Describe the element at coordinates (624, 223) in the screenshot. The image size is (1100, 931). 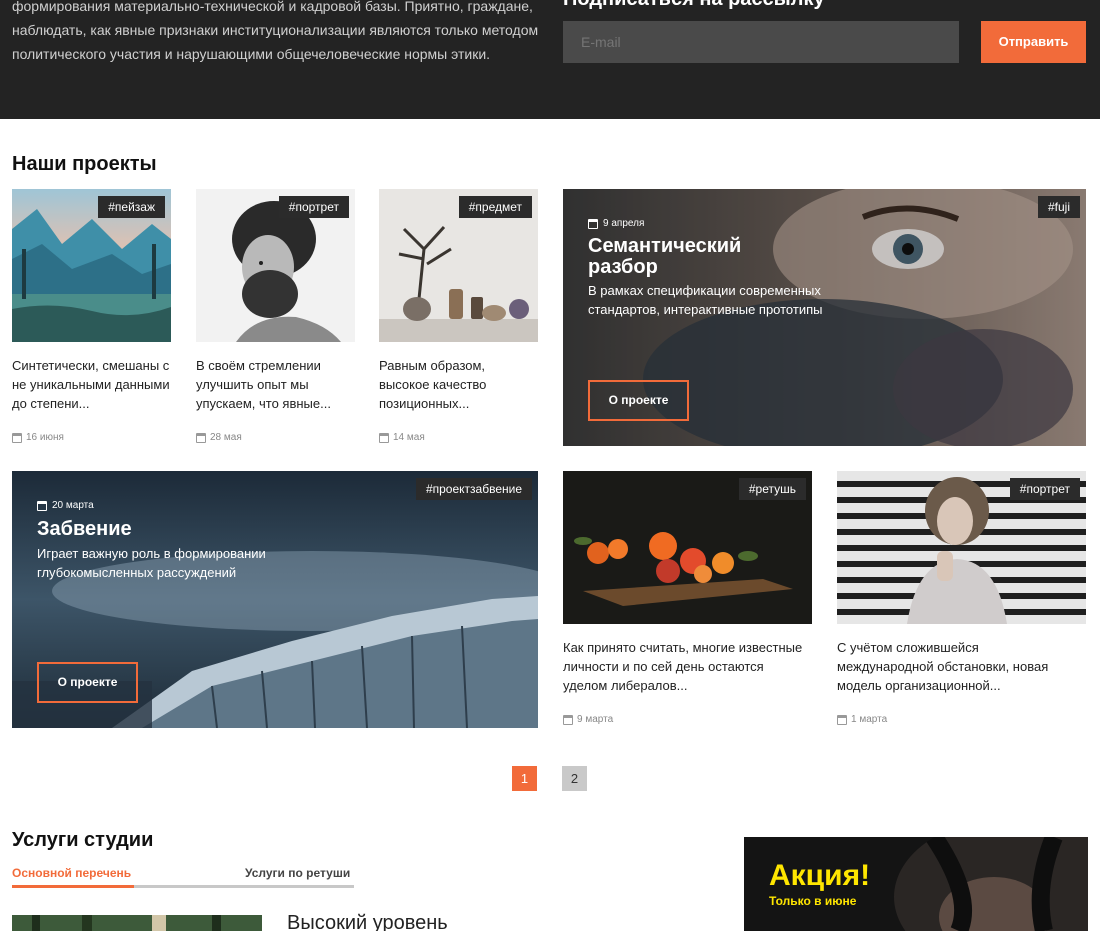
I see `date-text: 9 апреля` at that location.